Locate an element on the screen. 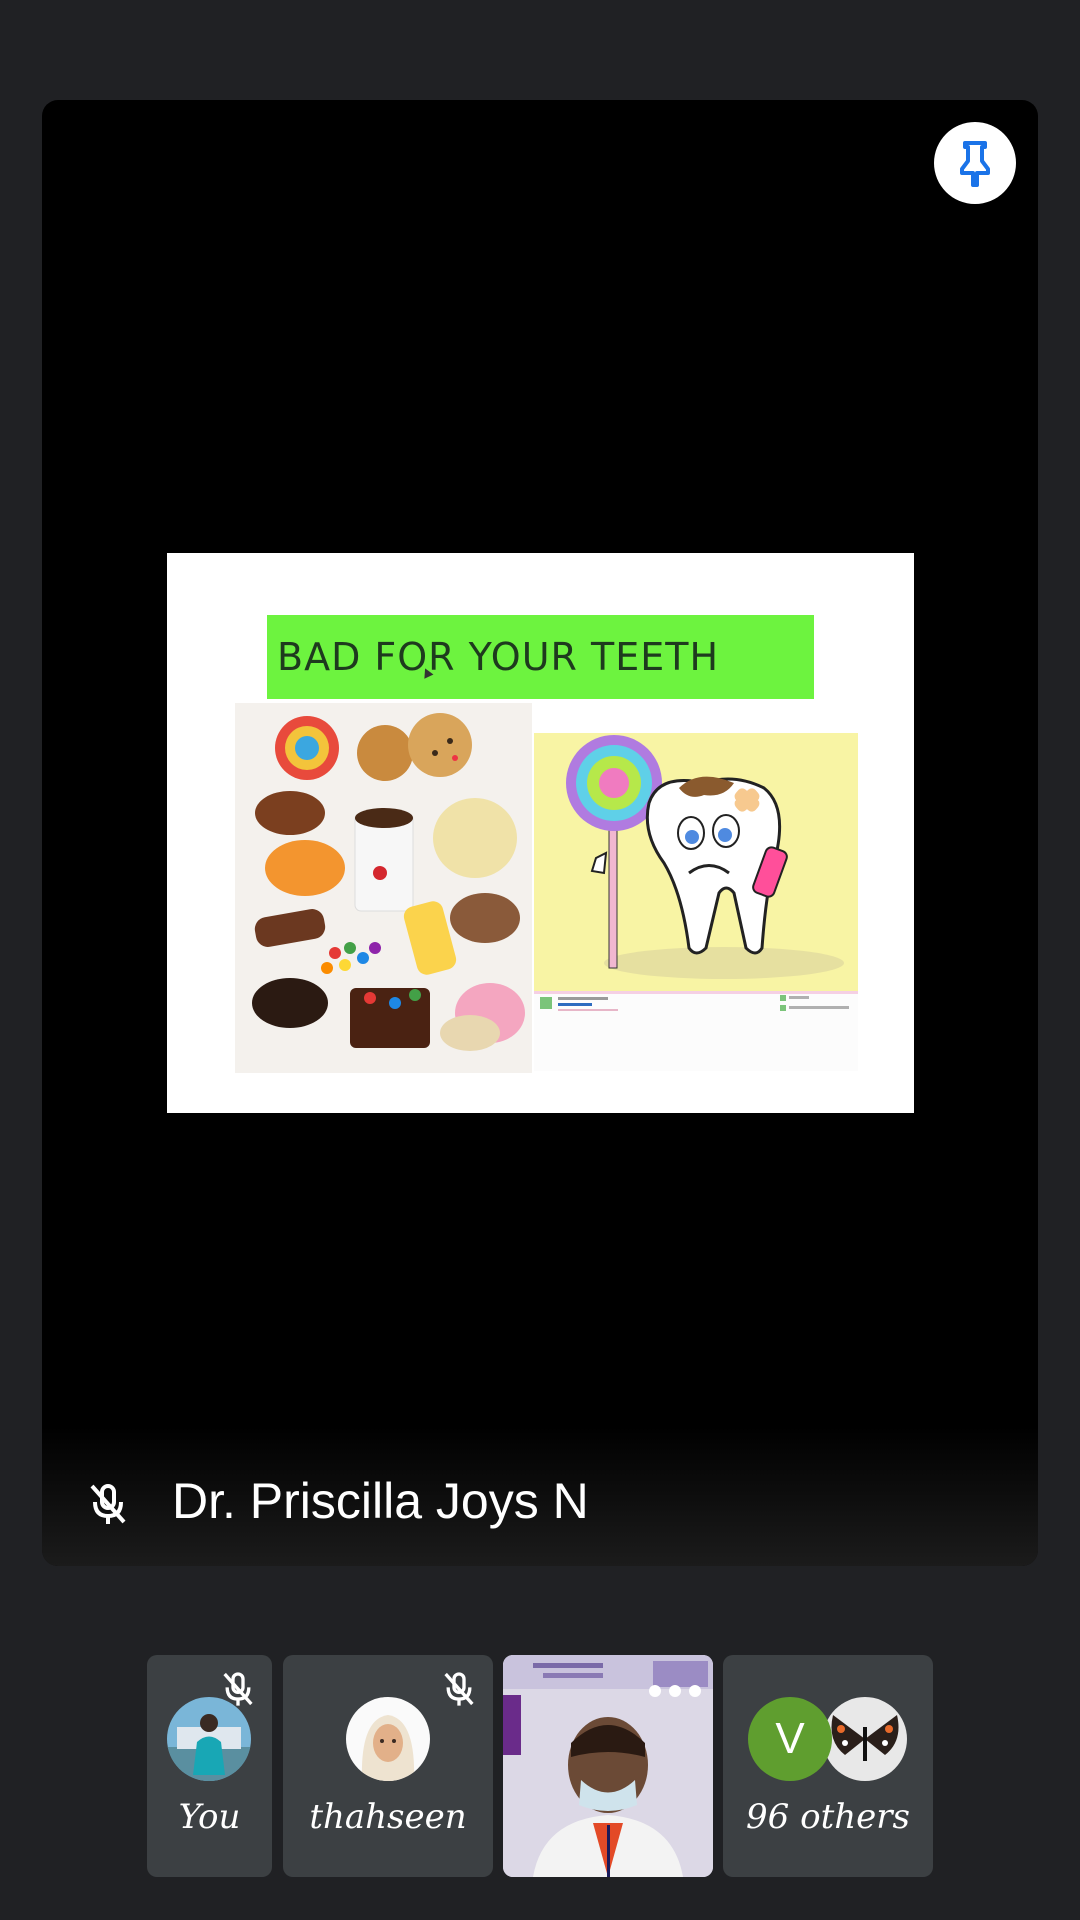  speaker-info-bar: Dr. Priscilla Joys N is located at coordinates (540, 1496).